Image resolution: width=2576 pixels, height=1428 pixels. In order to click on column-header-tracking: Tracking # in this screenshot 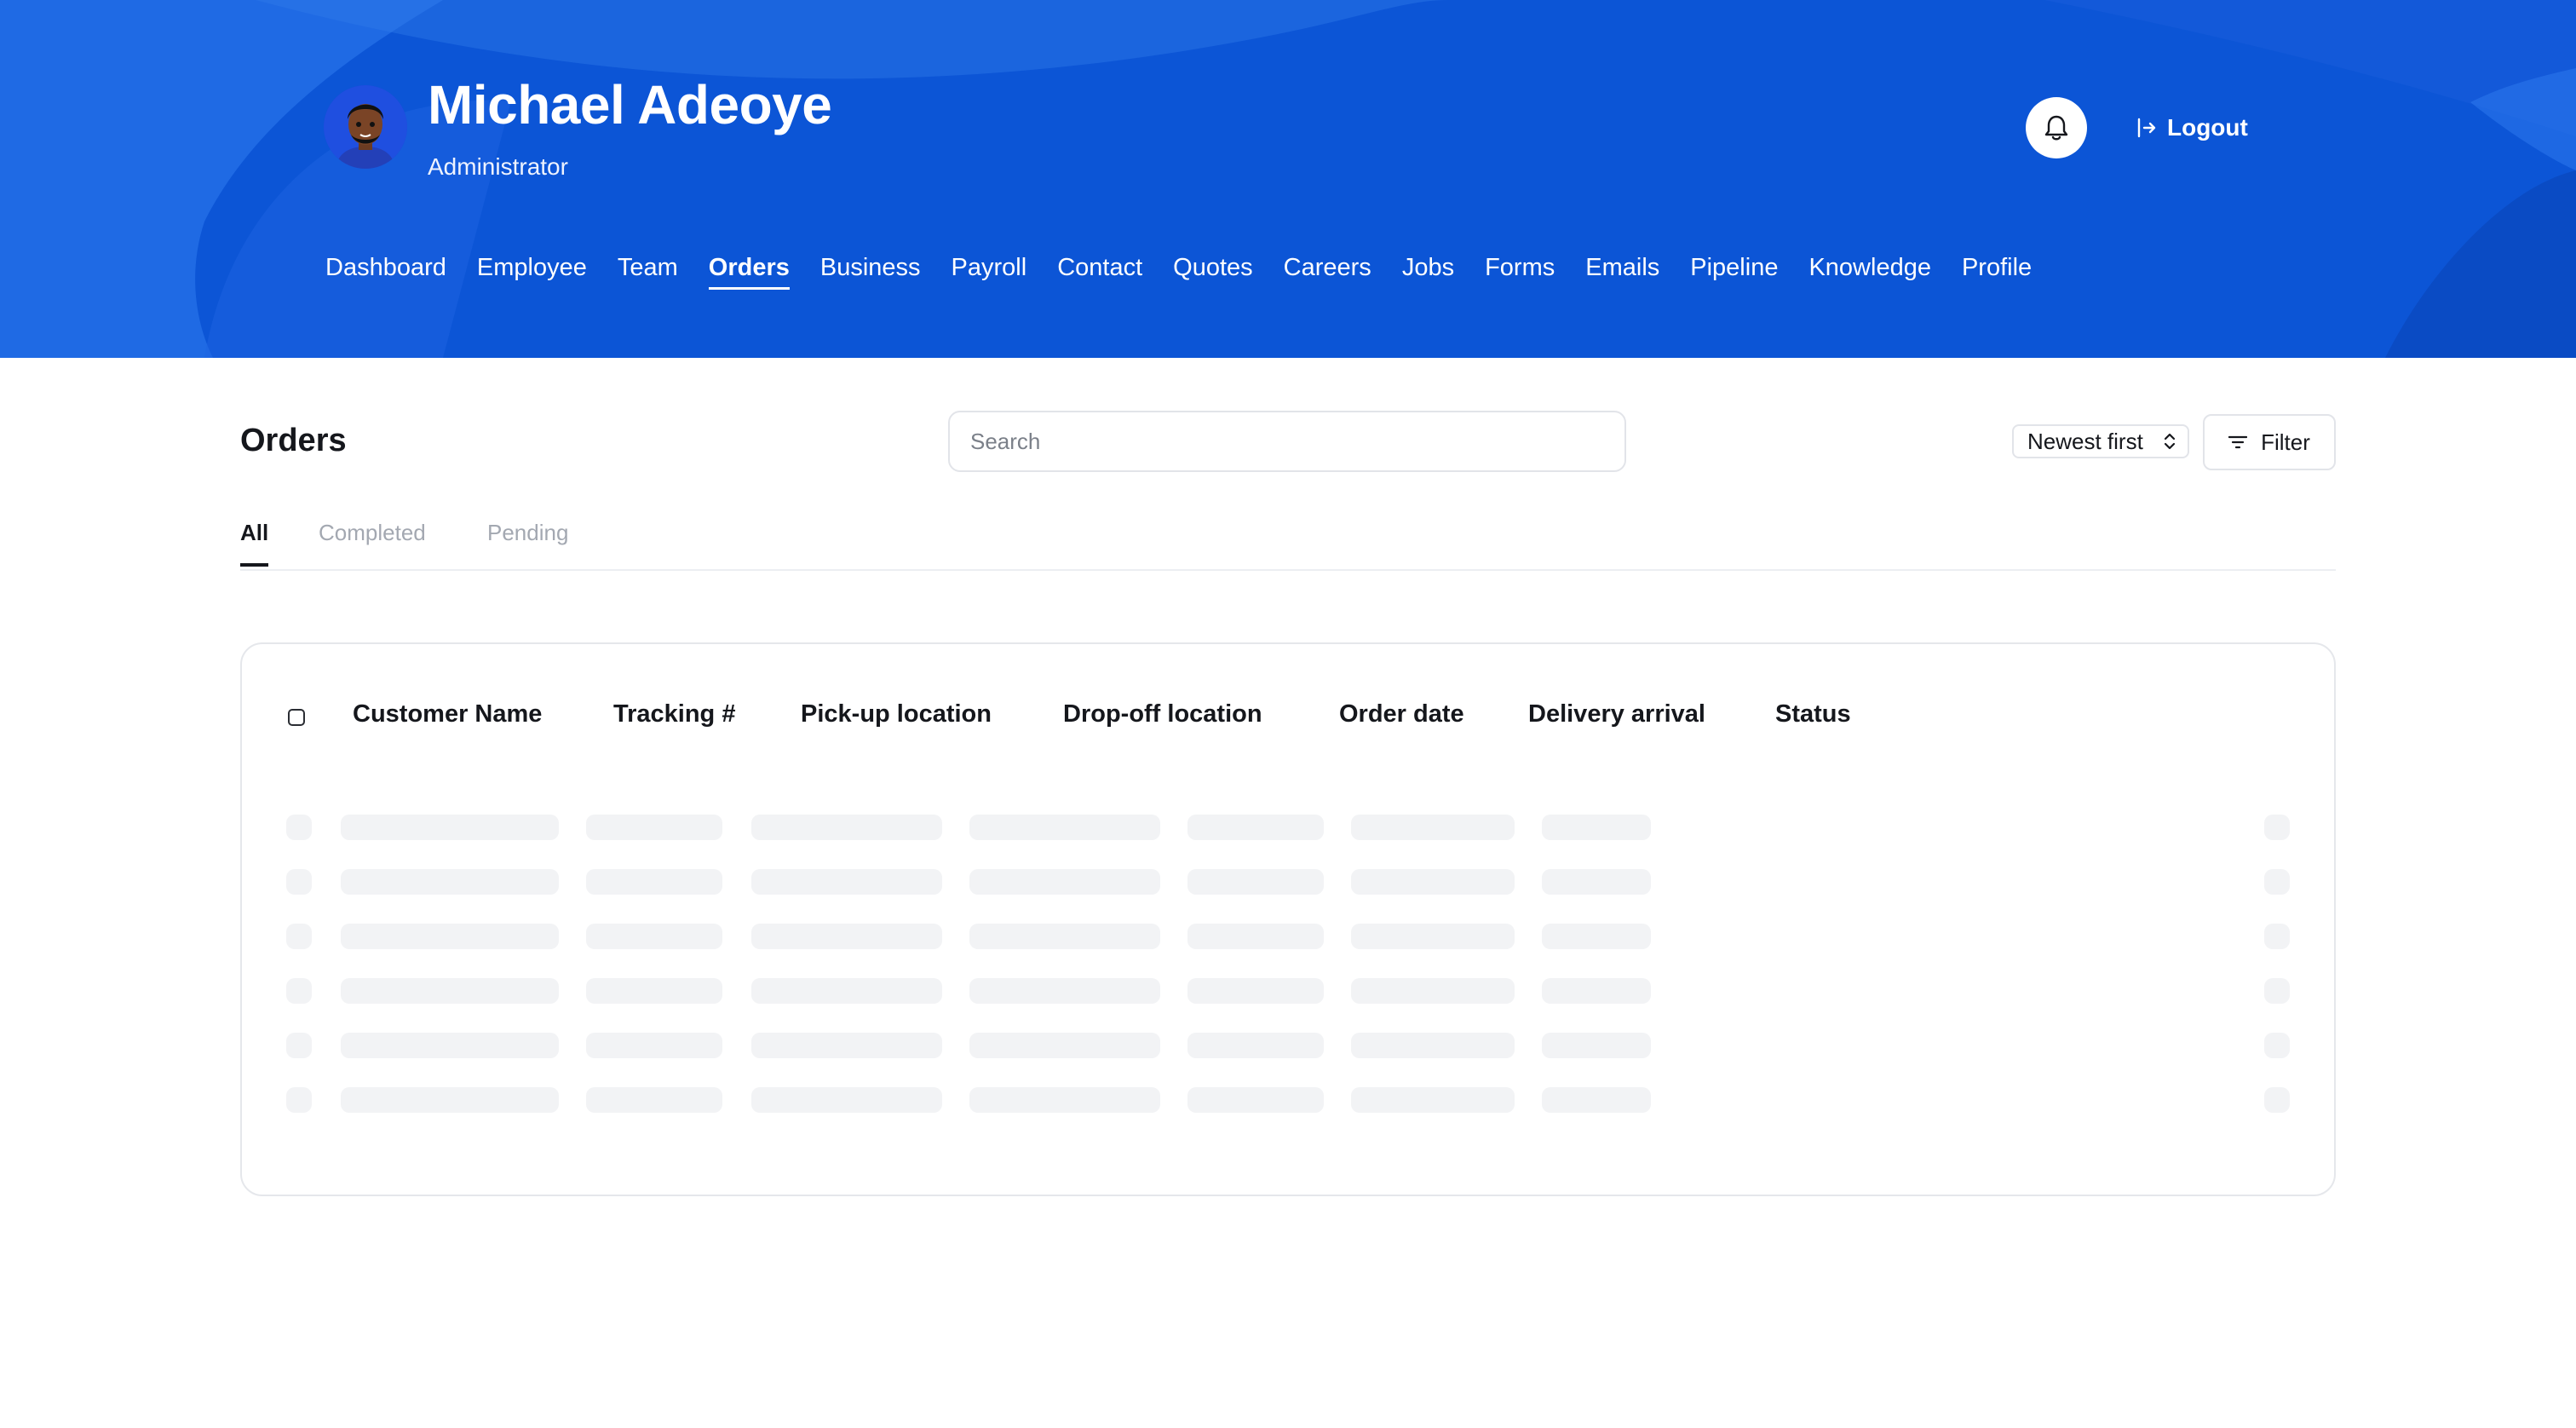, I will do `click(674, 714)`.